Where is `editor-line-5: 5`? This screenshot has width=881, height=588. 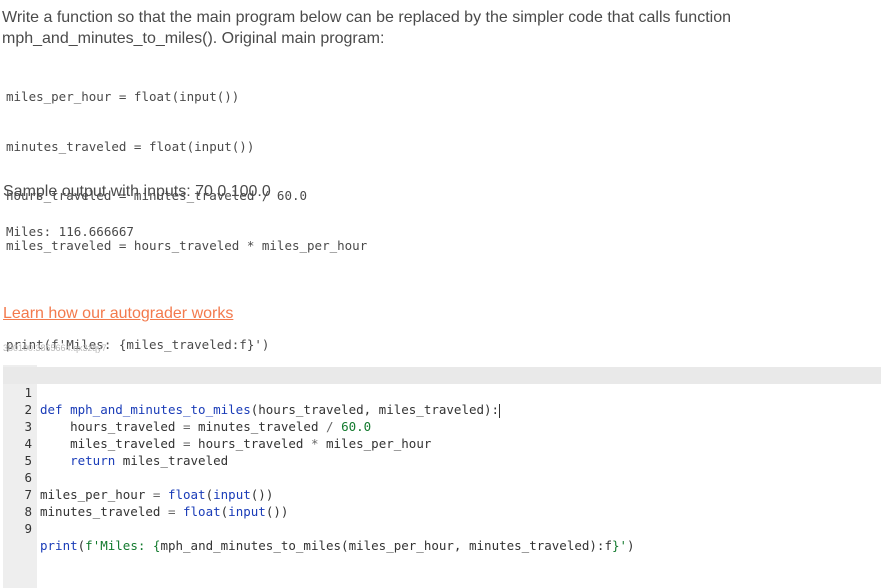 editor-line-5: 5 is located at coordinates (442, 451).